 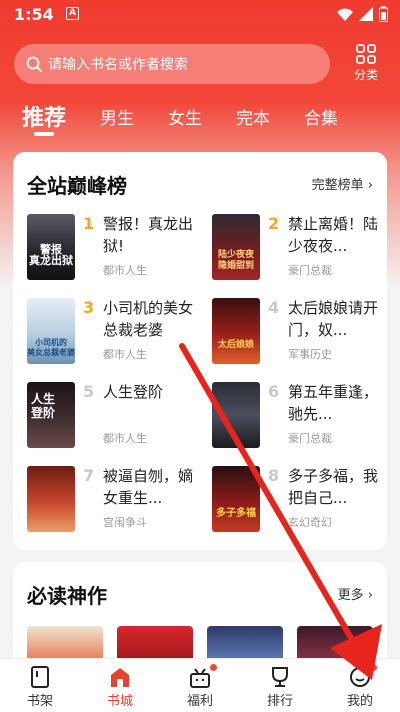 What do you see at coordinates (360, 677) in the screenshot?
I see `profile-icon` at bounding box center [360, 677].